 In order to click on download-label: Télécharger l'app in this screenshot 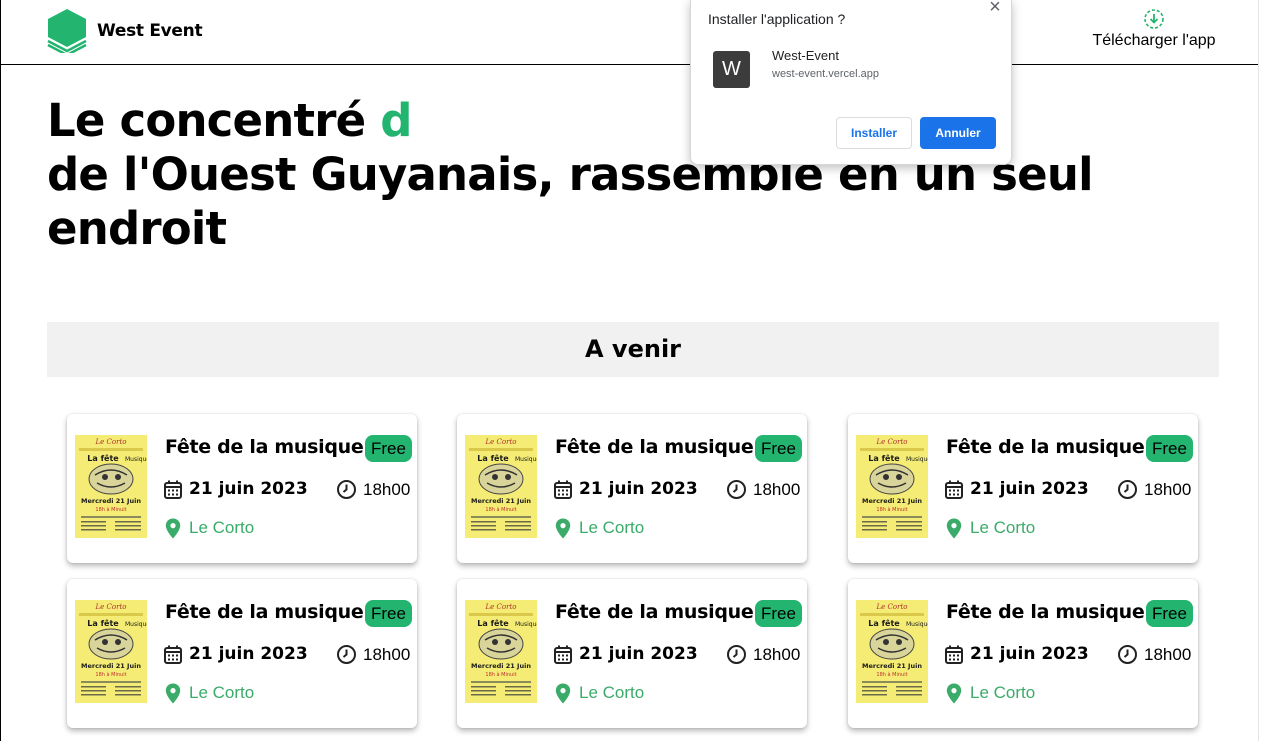, I will do `click(1154, 40)`.